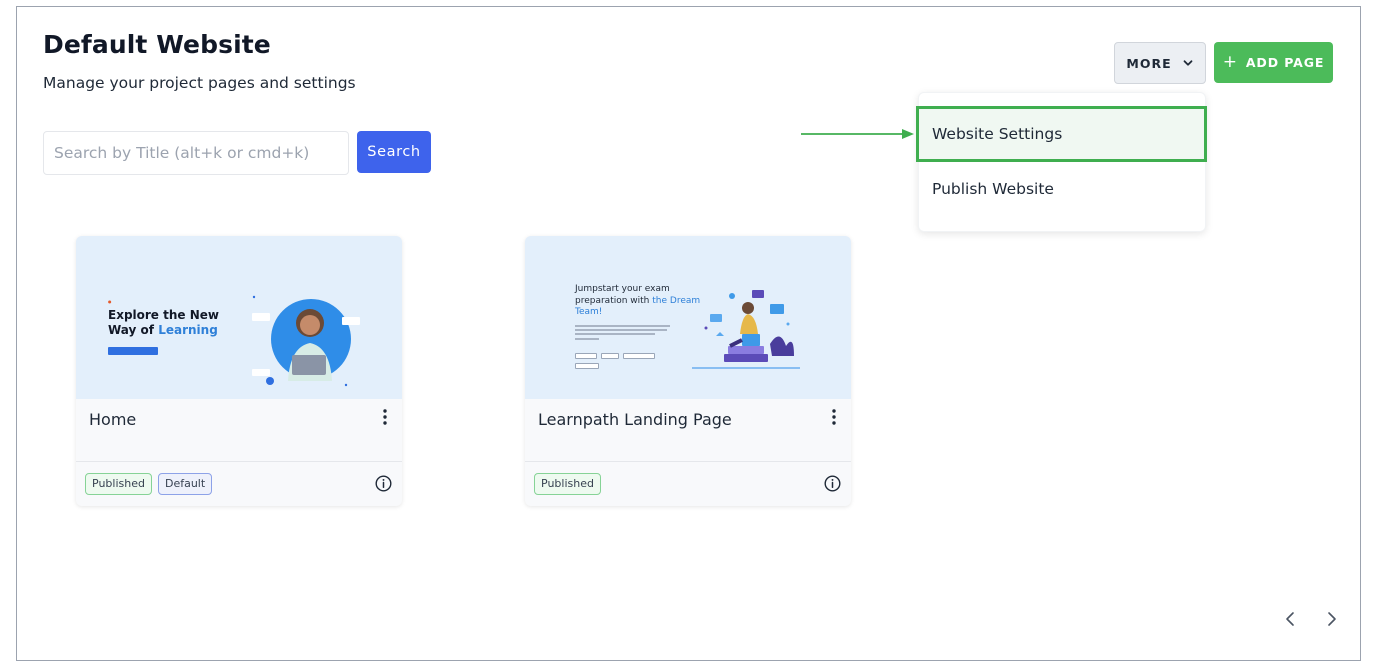  I want to click on thumbnail-heading: Explore the New Way of Learning, so click(163, 322).